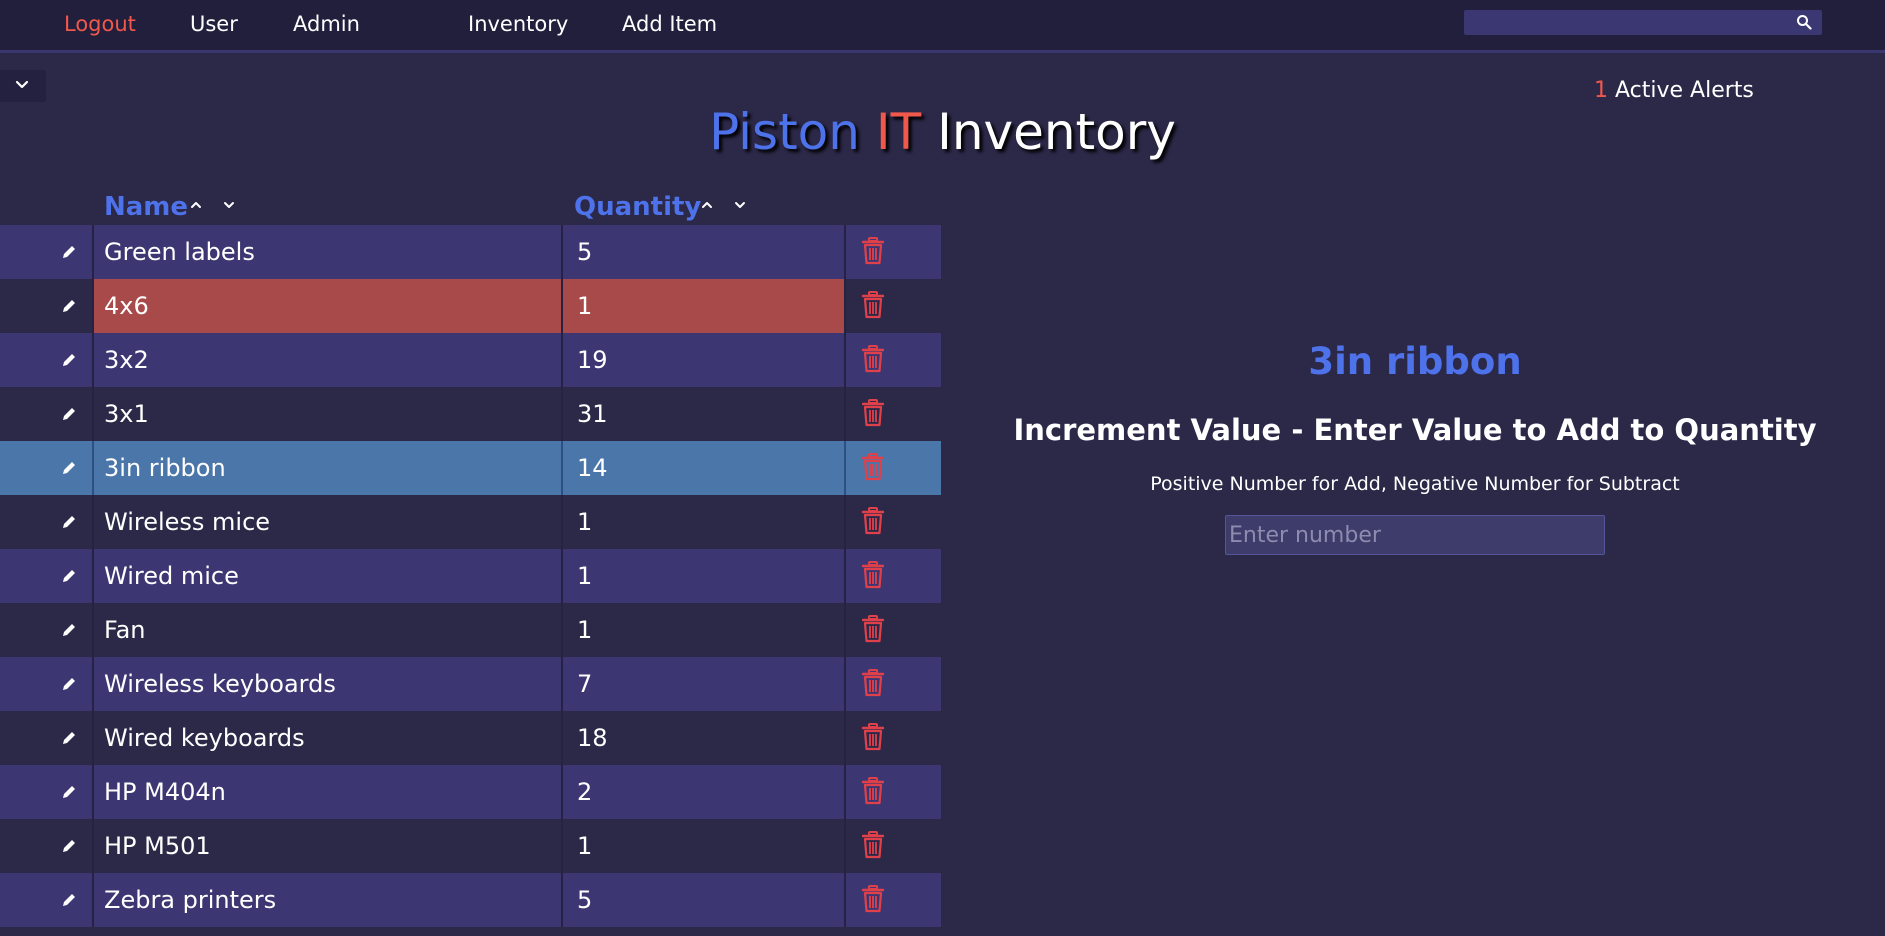 This screenshot has width=1885, height=936. What do you see at coordinates (704, 468) in the screenshot?
I see `item-quantity: 14` at bounding box center [704, 468].